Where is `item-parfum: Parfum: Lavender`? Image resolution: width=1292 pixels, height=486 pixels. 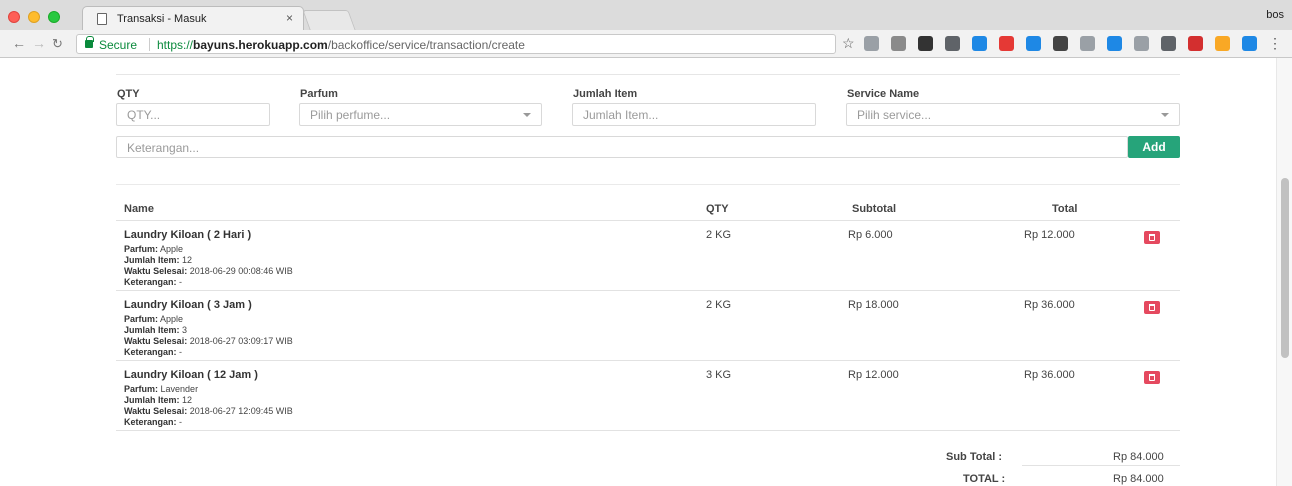 item-parfum: Parfum: Lavender is located at coordinates (161, 389).